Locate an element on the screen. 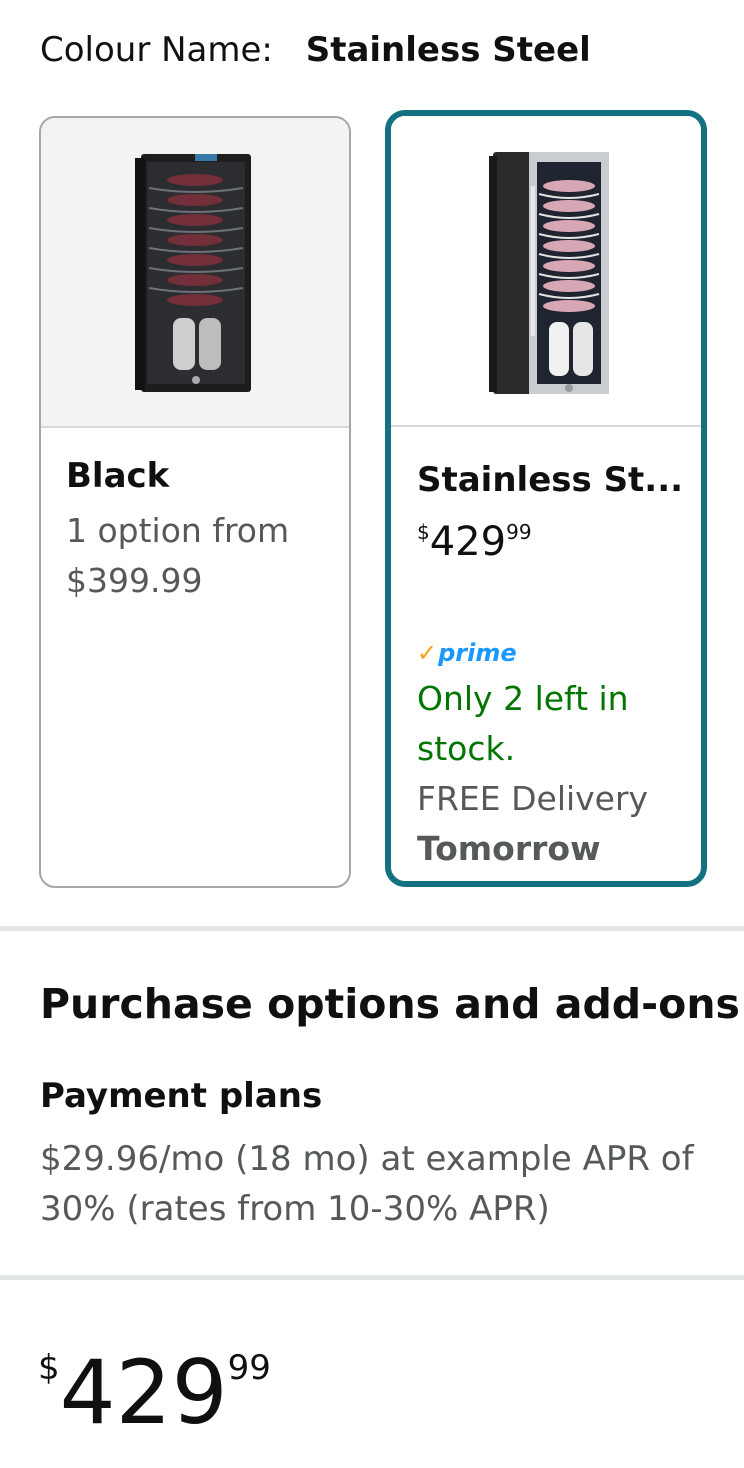  option-name: Black is located at coordinates (118, 476).